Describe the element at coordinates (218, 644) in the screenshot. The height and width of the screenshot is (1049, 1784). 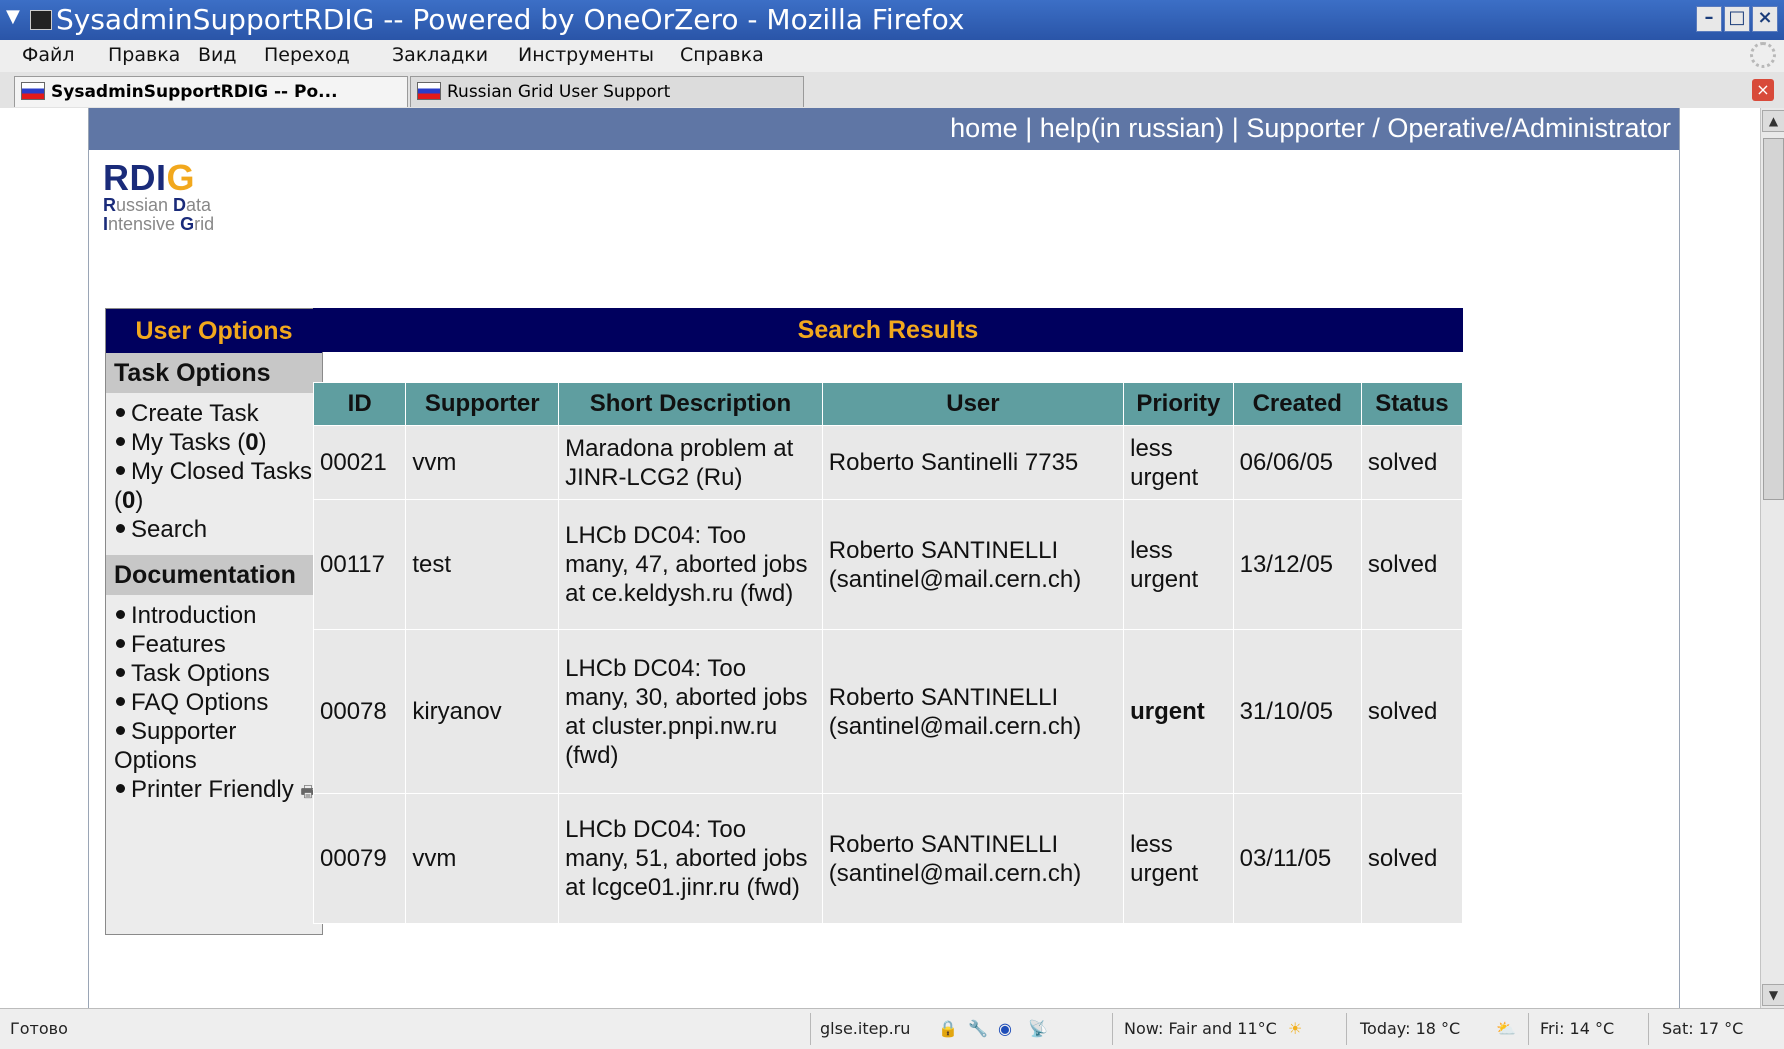
I see `sidebar-item-features: Features` at that location.